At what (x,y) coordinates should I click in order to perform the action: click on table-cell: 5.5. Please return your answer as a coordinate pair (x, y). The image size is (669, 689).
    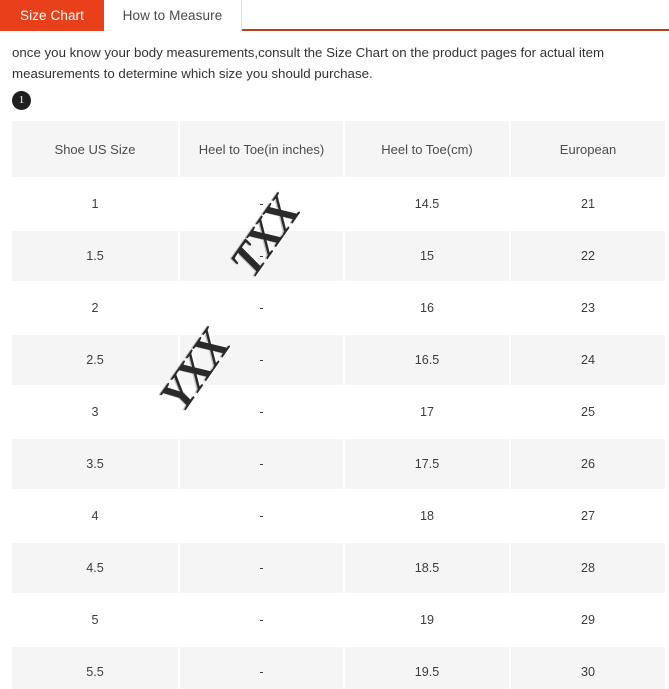
    Looking at the image, I should click on (95, 668).